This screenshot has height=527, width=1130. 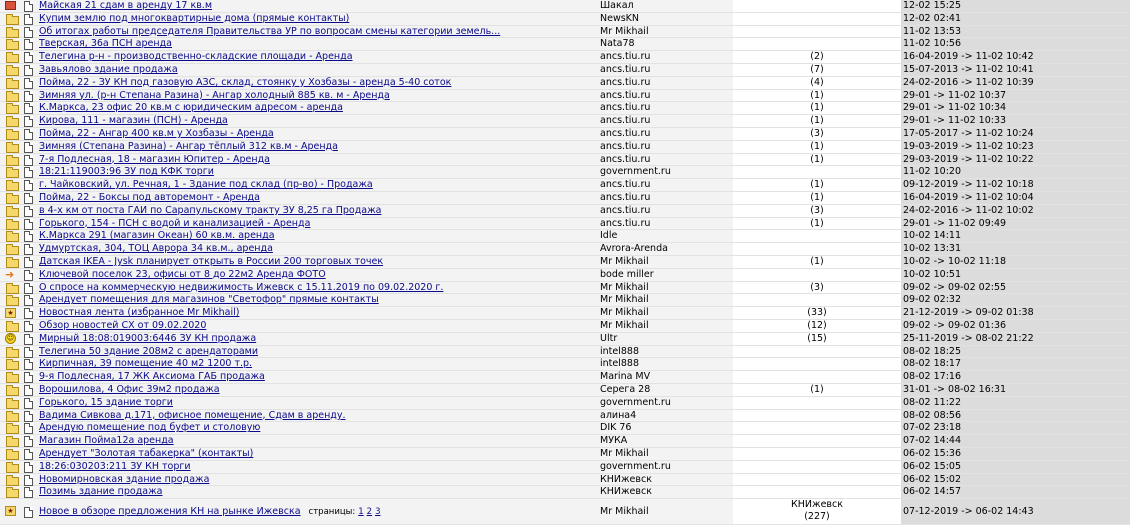 What do you see at coordinates (609, 236) in the screenshot?
I see `topic-author: Idle` at bounding box center [609, 236].